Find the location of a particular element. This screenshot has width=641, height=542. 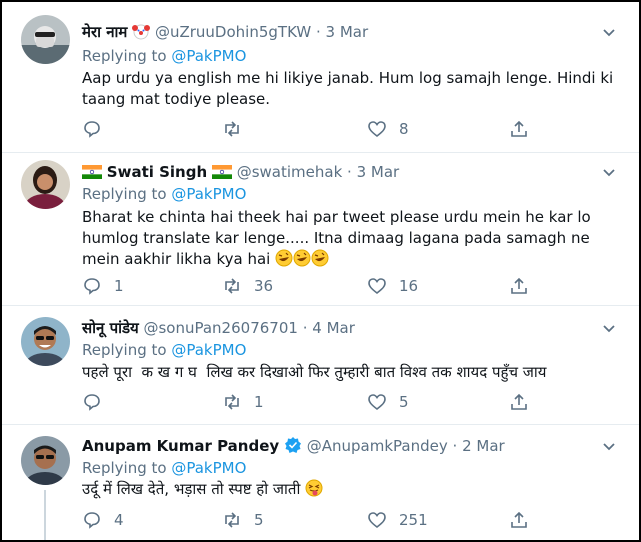

like-button: 5 is located at coordinates (388, 402).